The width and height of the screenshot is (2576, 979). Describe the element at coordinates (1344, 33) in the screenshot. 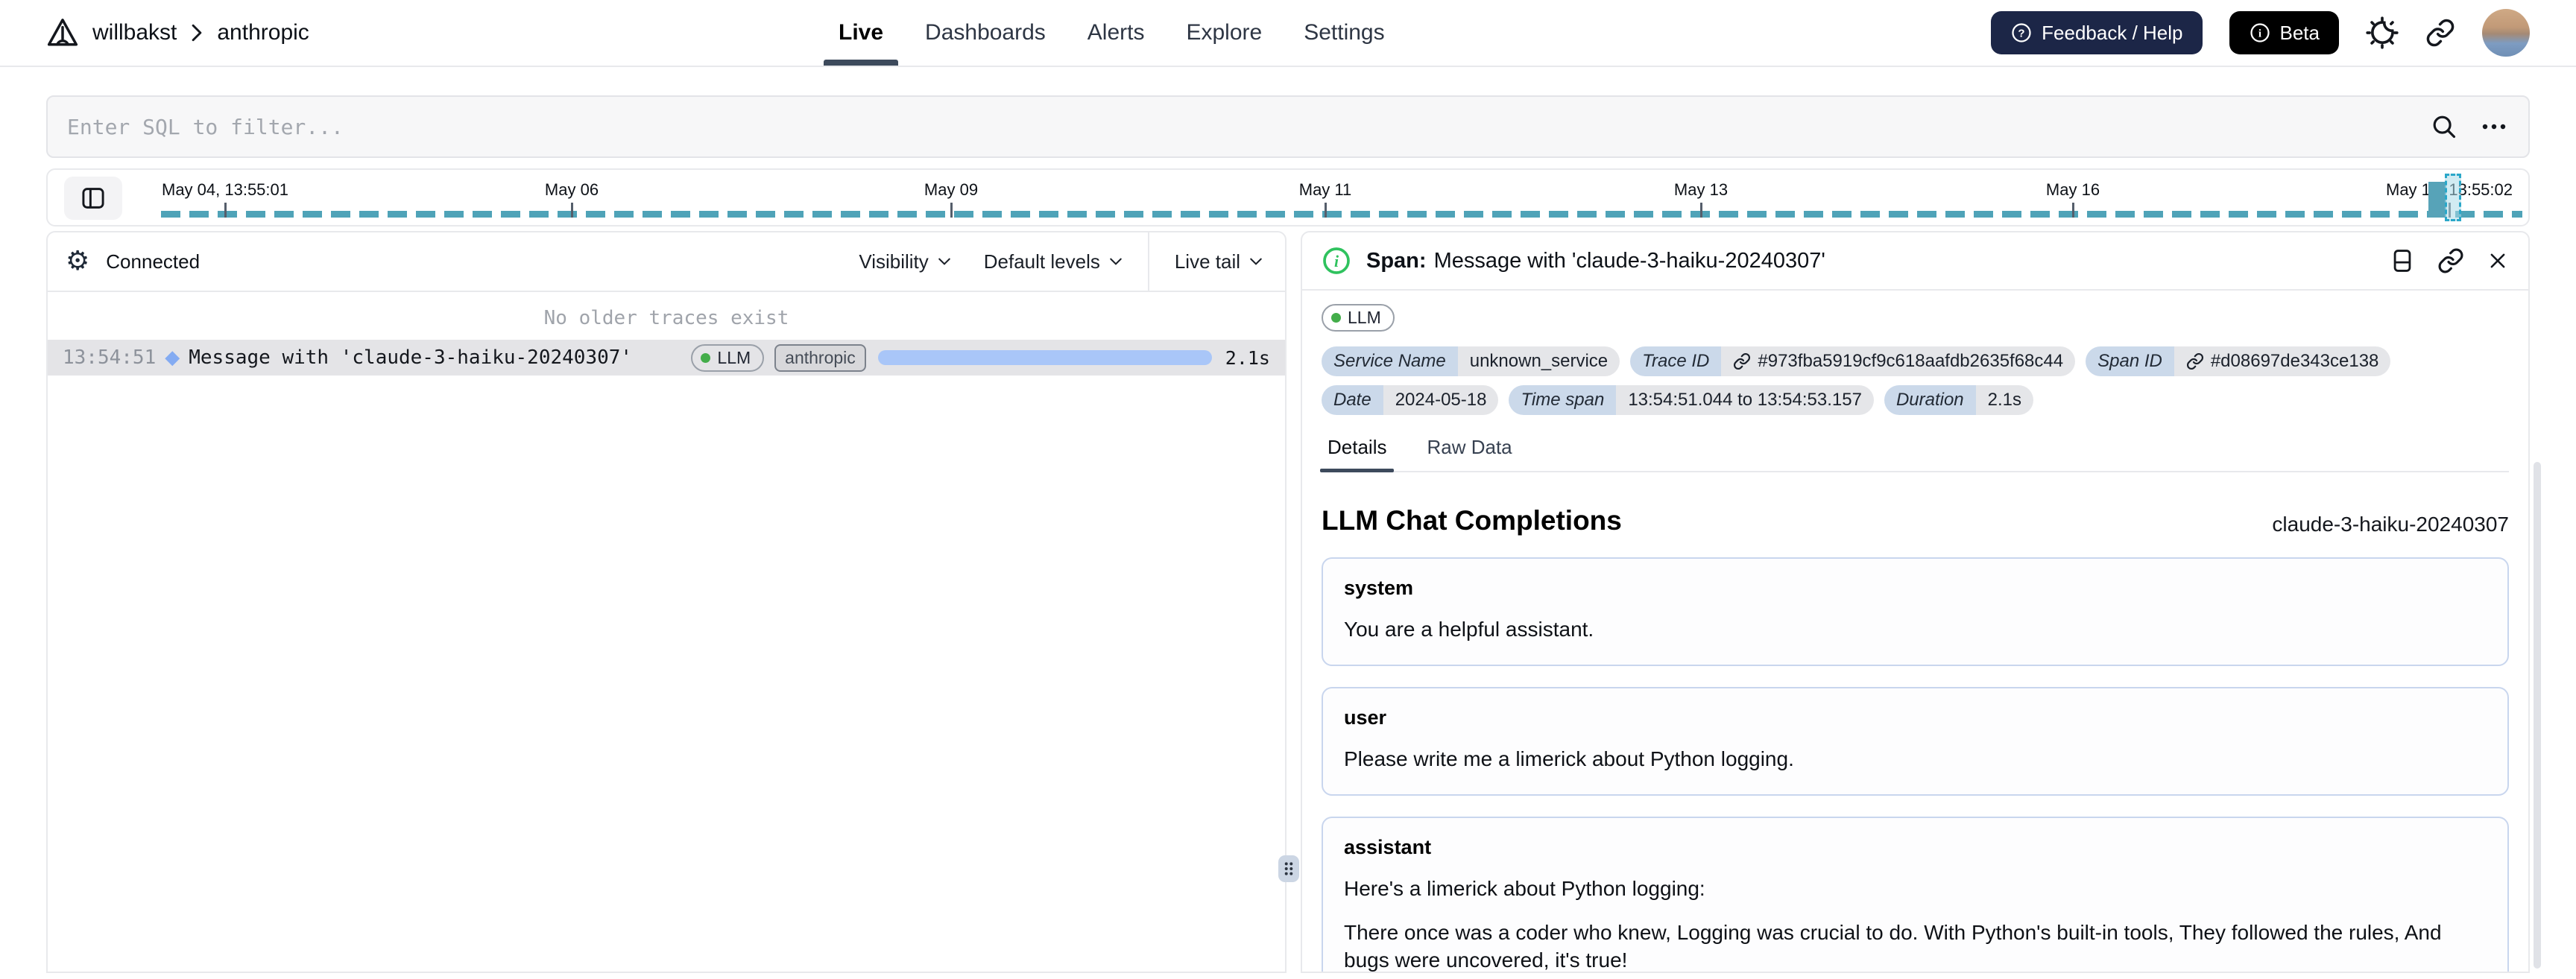

I see `nav-tab-settings: Settings` at that location.